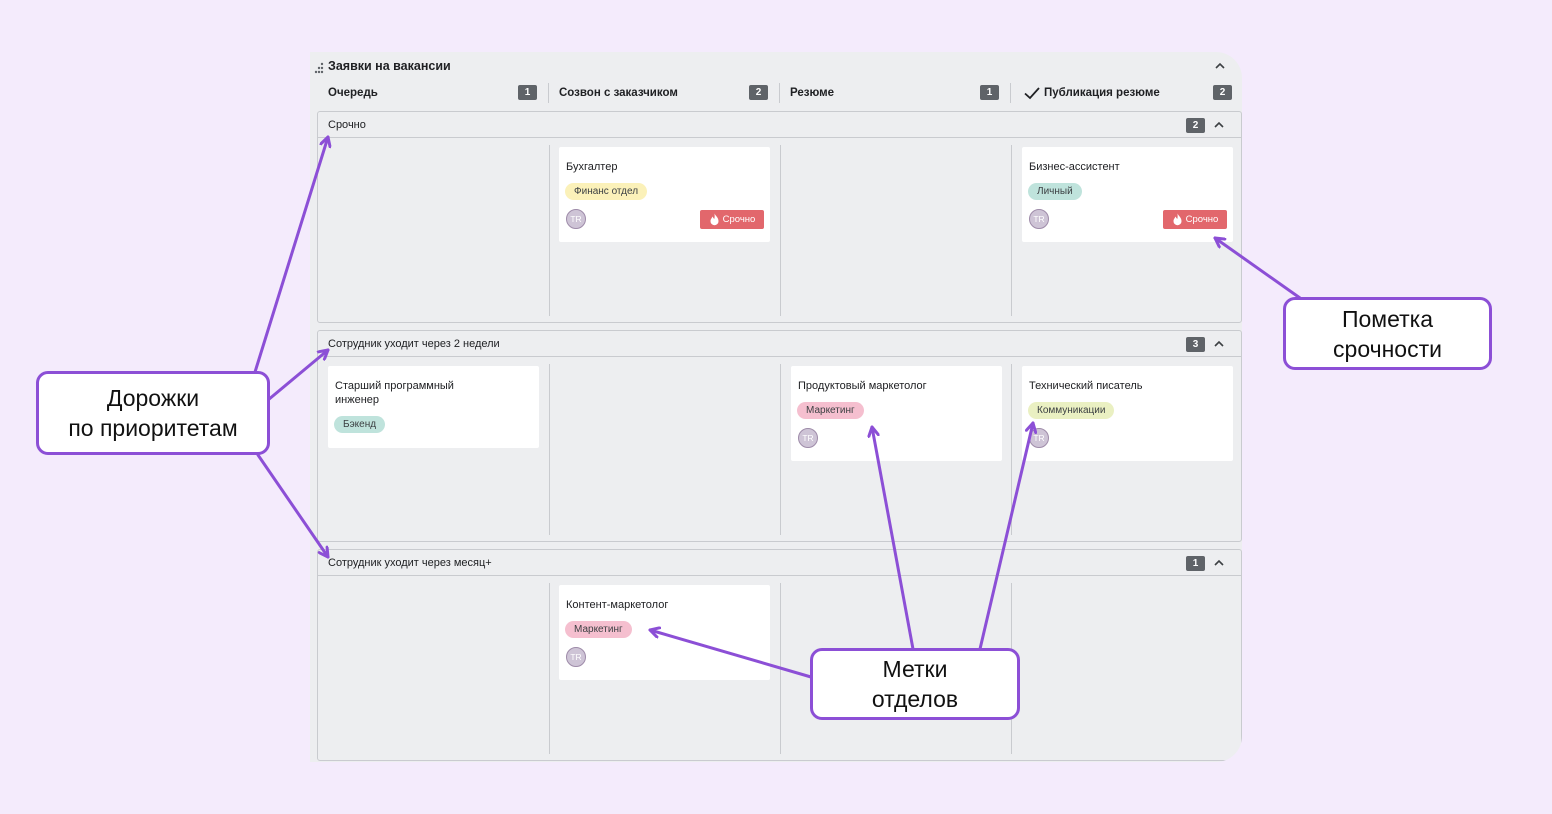 This screenshot has height=814, width=1552. I want to click on column-label: Публикация резюме, so click(1102, 93).